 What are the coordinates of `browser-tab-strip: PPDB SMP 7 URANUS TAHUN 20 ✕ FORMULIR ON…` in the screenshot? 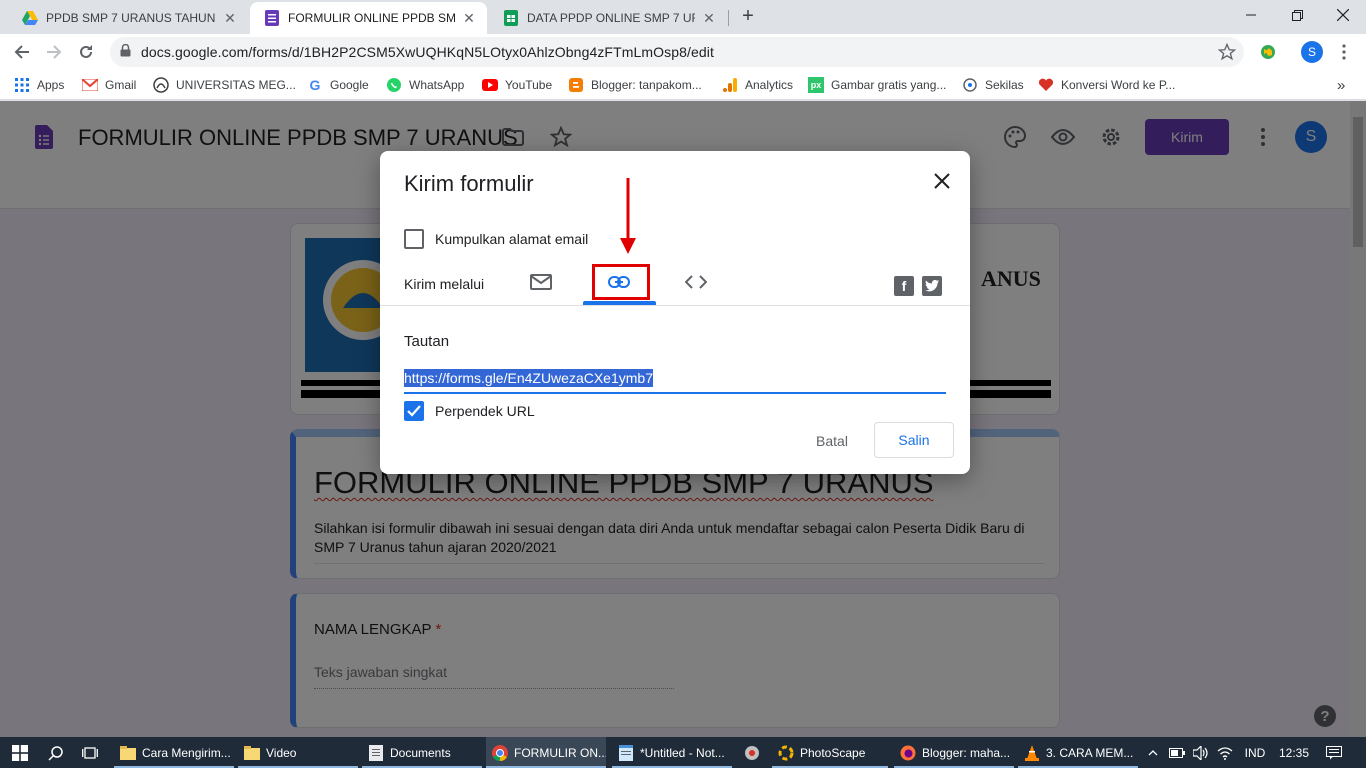 It's located at (683, 17).